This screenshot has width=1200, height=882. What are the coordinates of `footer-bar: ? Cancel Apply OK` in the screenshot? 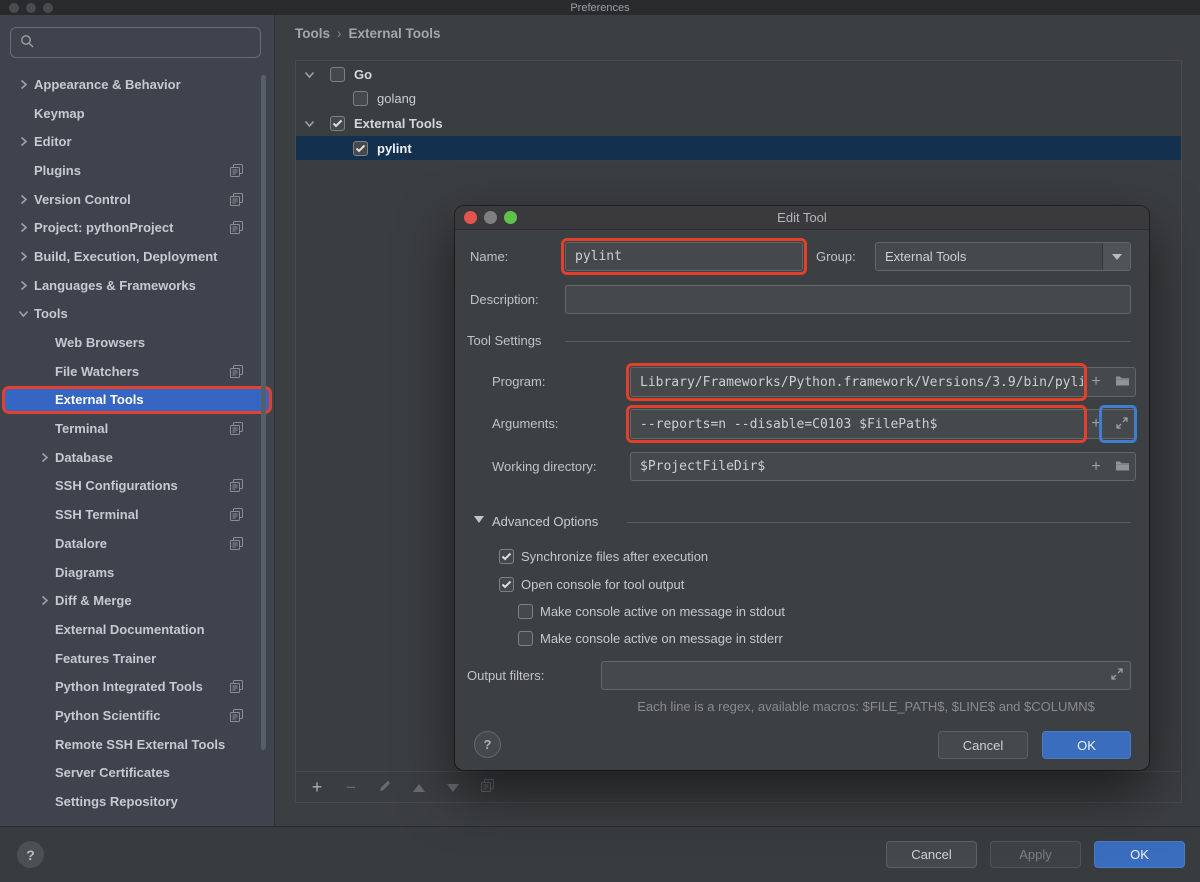 It's located at (600, 854).